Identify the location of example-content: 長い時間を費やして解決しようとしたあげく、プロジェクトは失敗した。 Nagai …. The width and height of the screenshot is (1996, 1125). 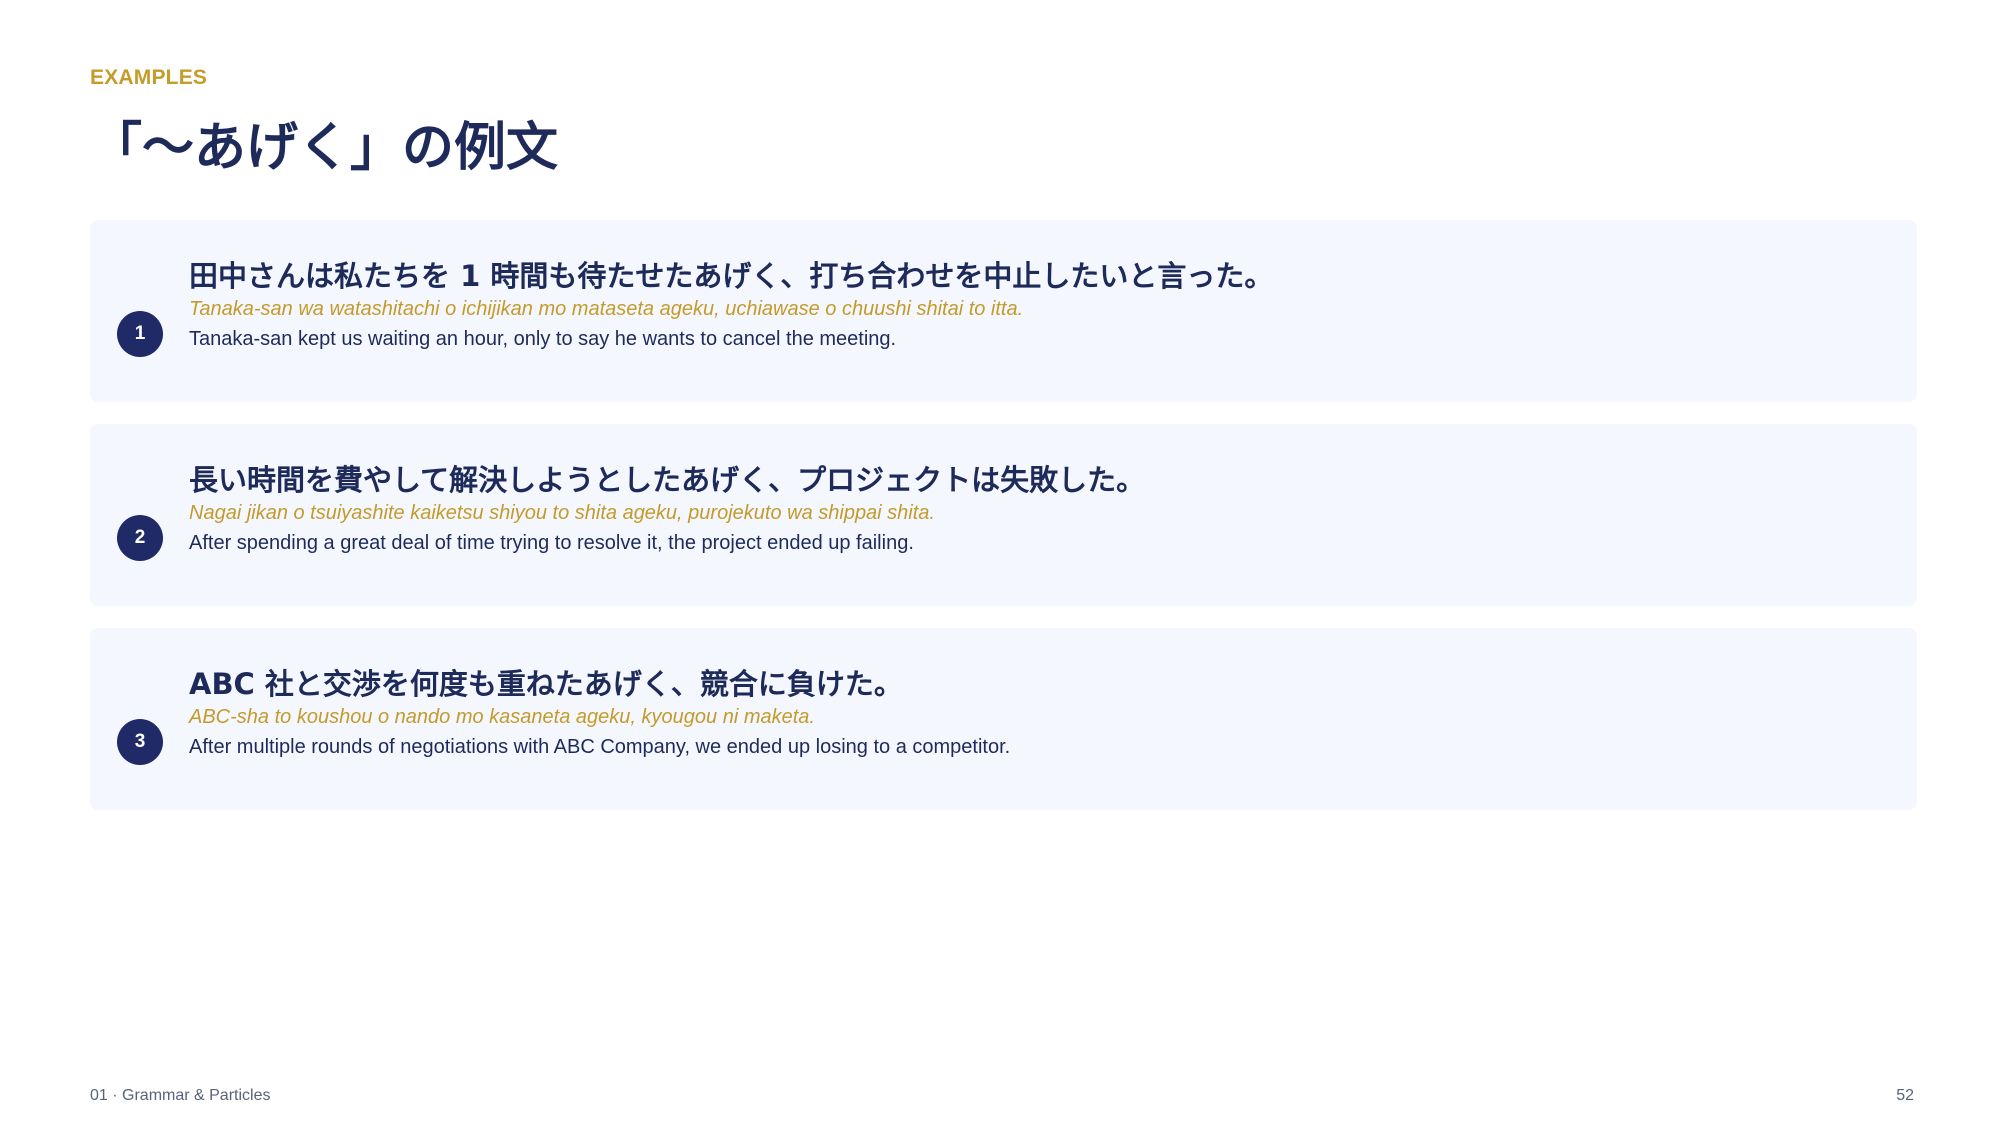
(1038, 510).